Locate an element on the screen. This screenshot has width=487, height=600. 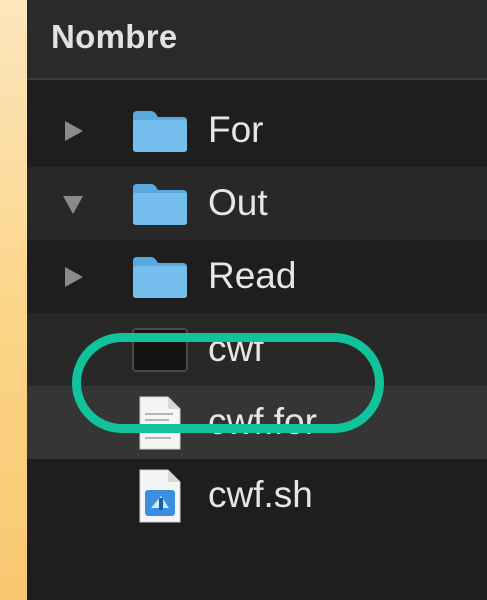
list-item-label: cwf is located at coordinates (236, 348).